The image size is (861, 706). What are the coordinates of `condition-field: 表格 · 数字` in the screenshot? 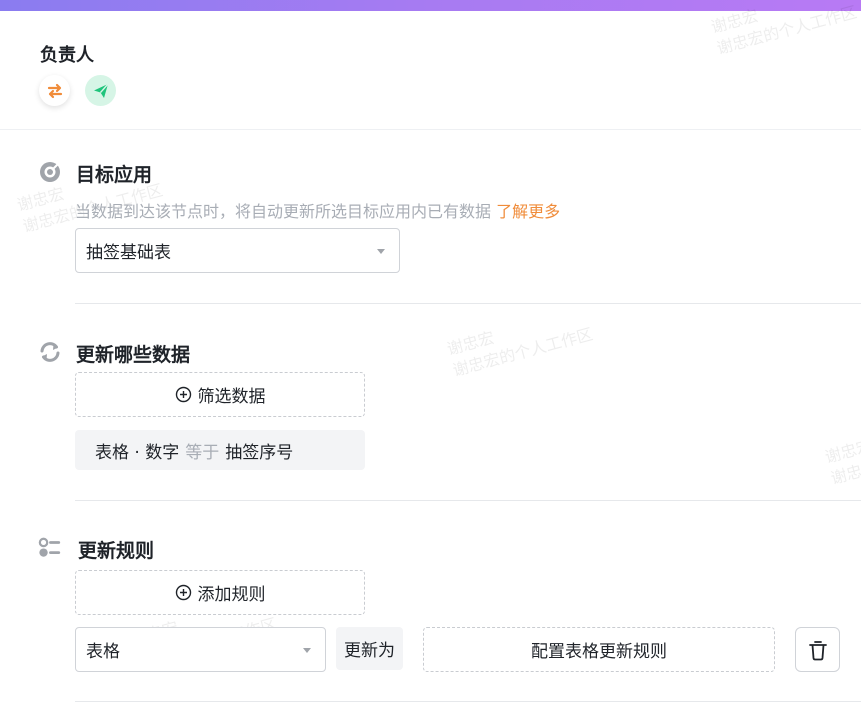 It's located at (137, 452).